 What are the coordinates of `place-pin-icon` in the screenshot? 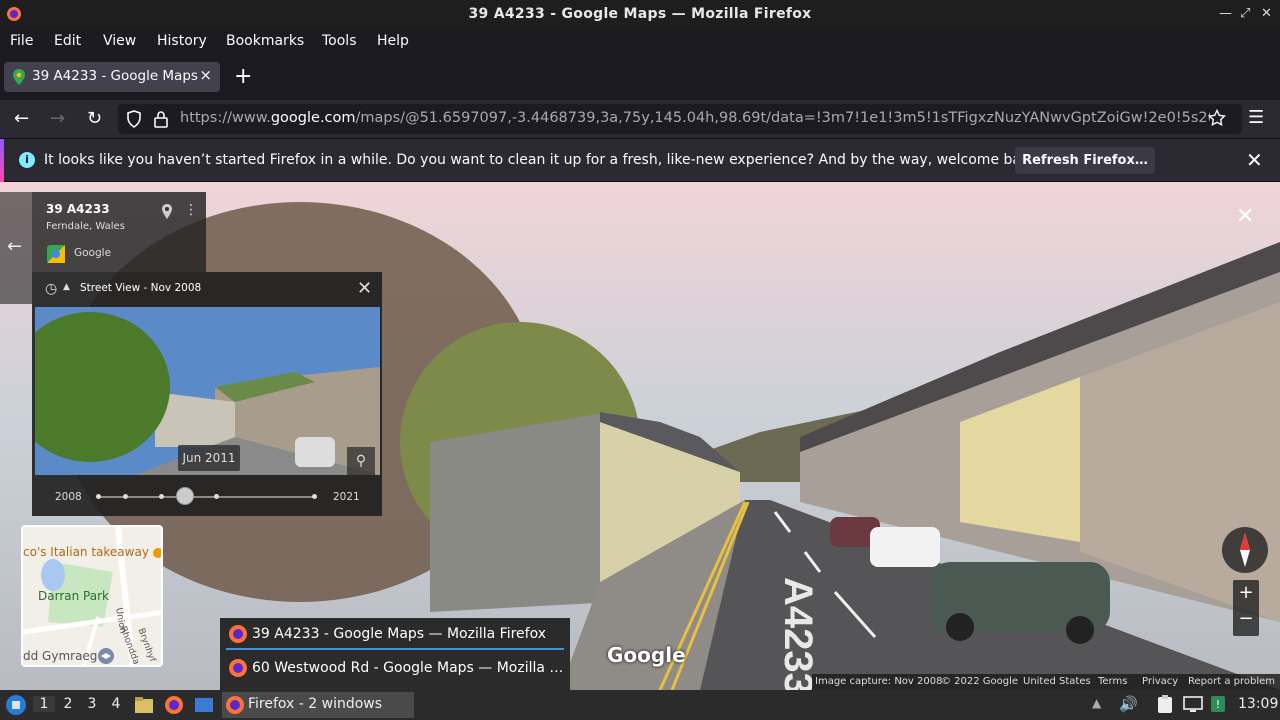 It's located at (167, 214).